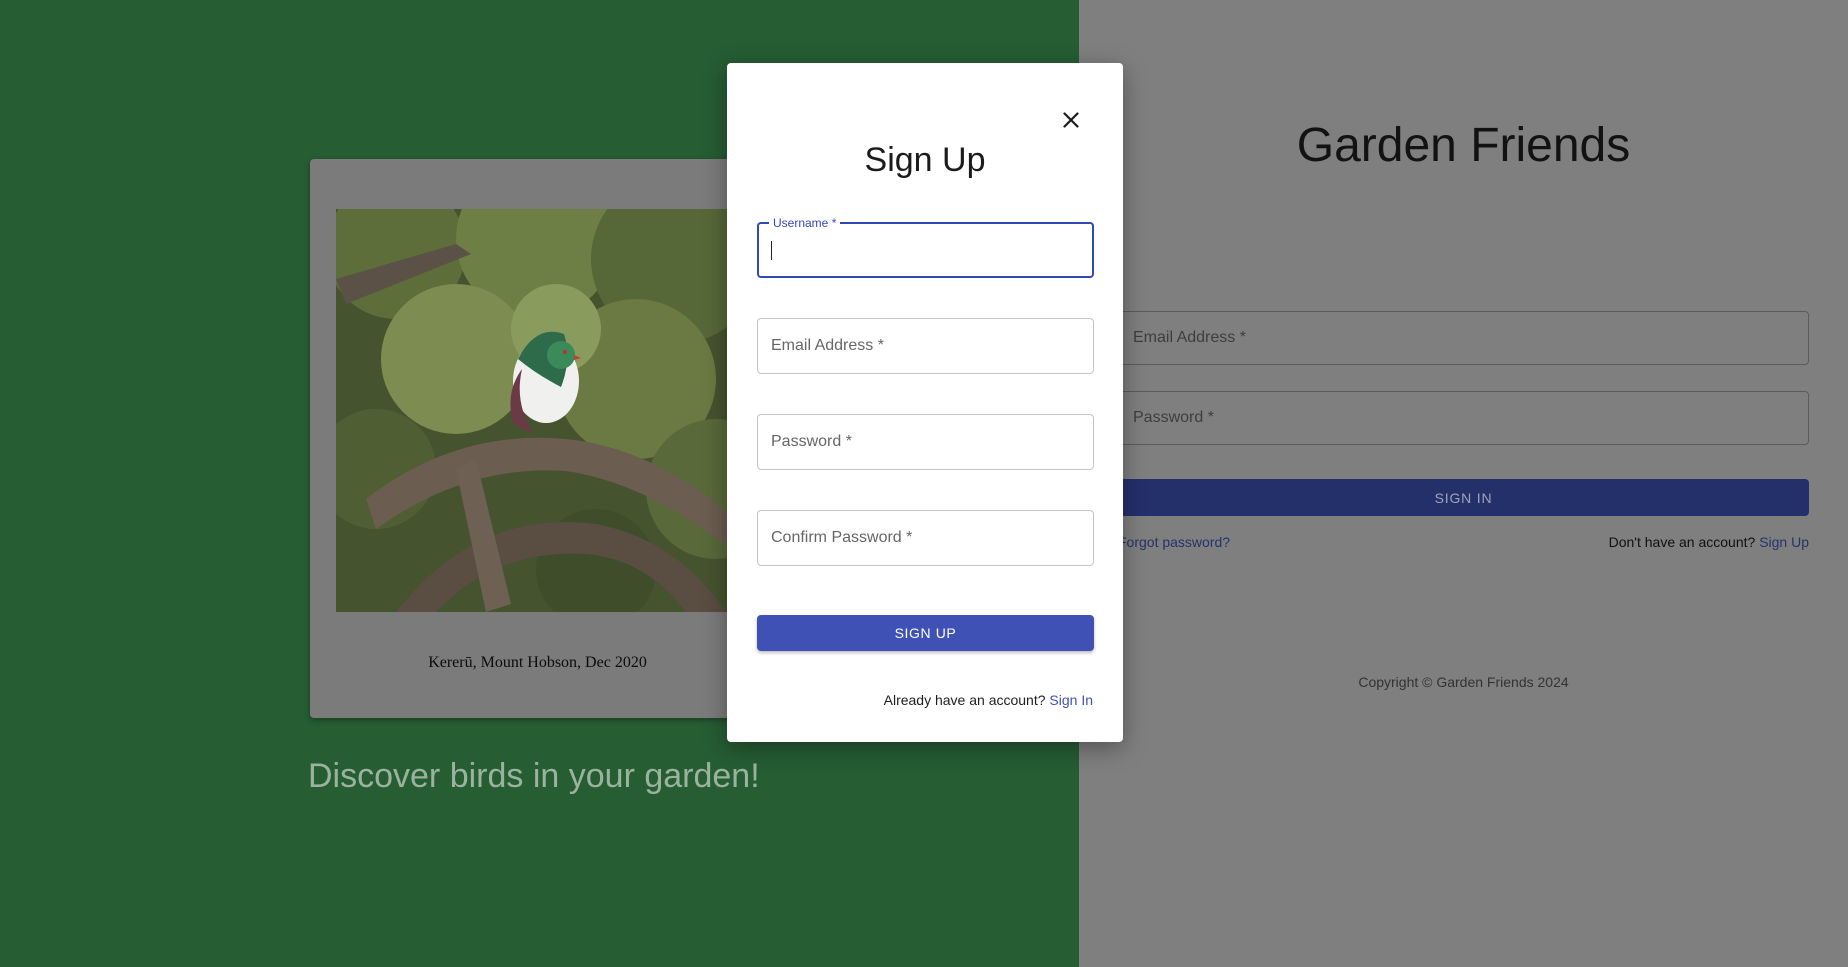 Image resolution: width=1848 pixels, height=967 pixels. Describe the element at coordinates (811, 441) in the screenshot. I see `password-label: Password *` at that location.